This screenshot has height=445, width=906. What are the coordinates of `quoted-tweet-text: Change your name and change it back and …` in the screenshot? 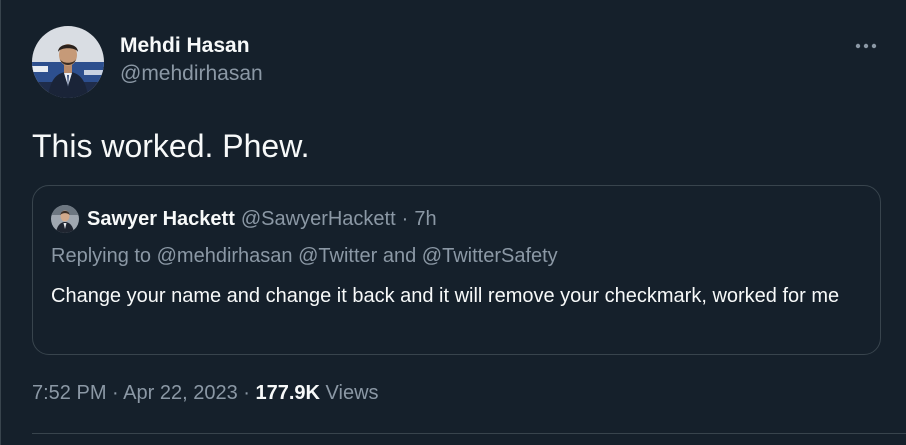 It's located at (445, 296).